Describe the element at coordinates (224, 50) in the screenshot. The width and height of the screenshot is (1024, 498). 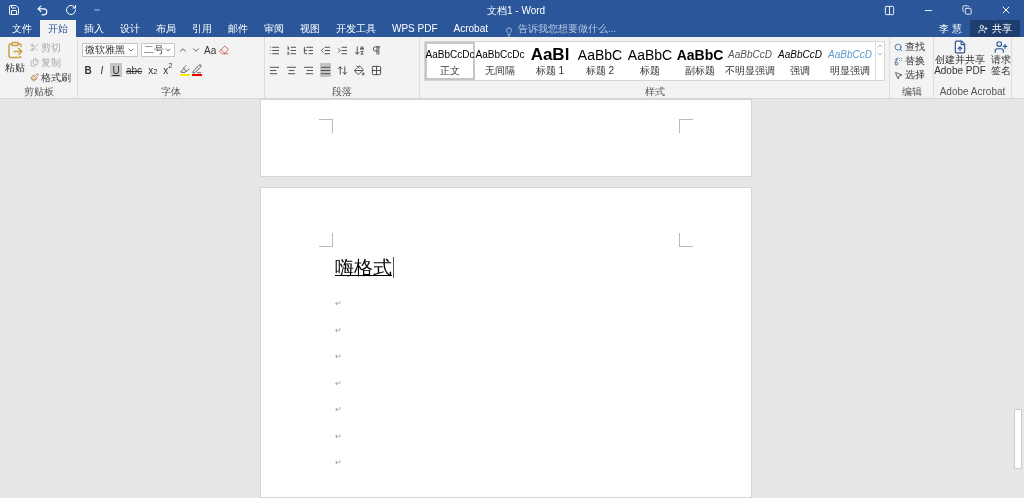
I see `clear-format-icon` at that location.